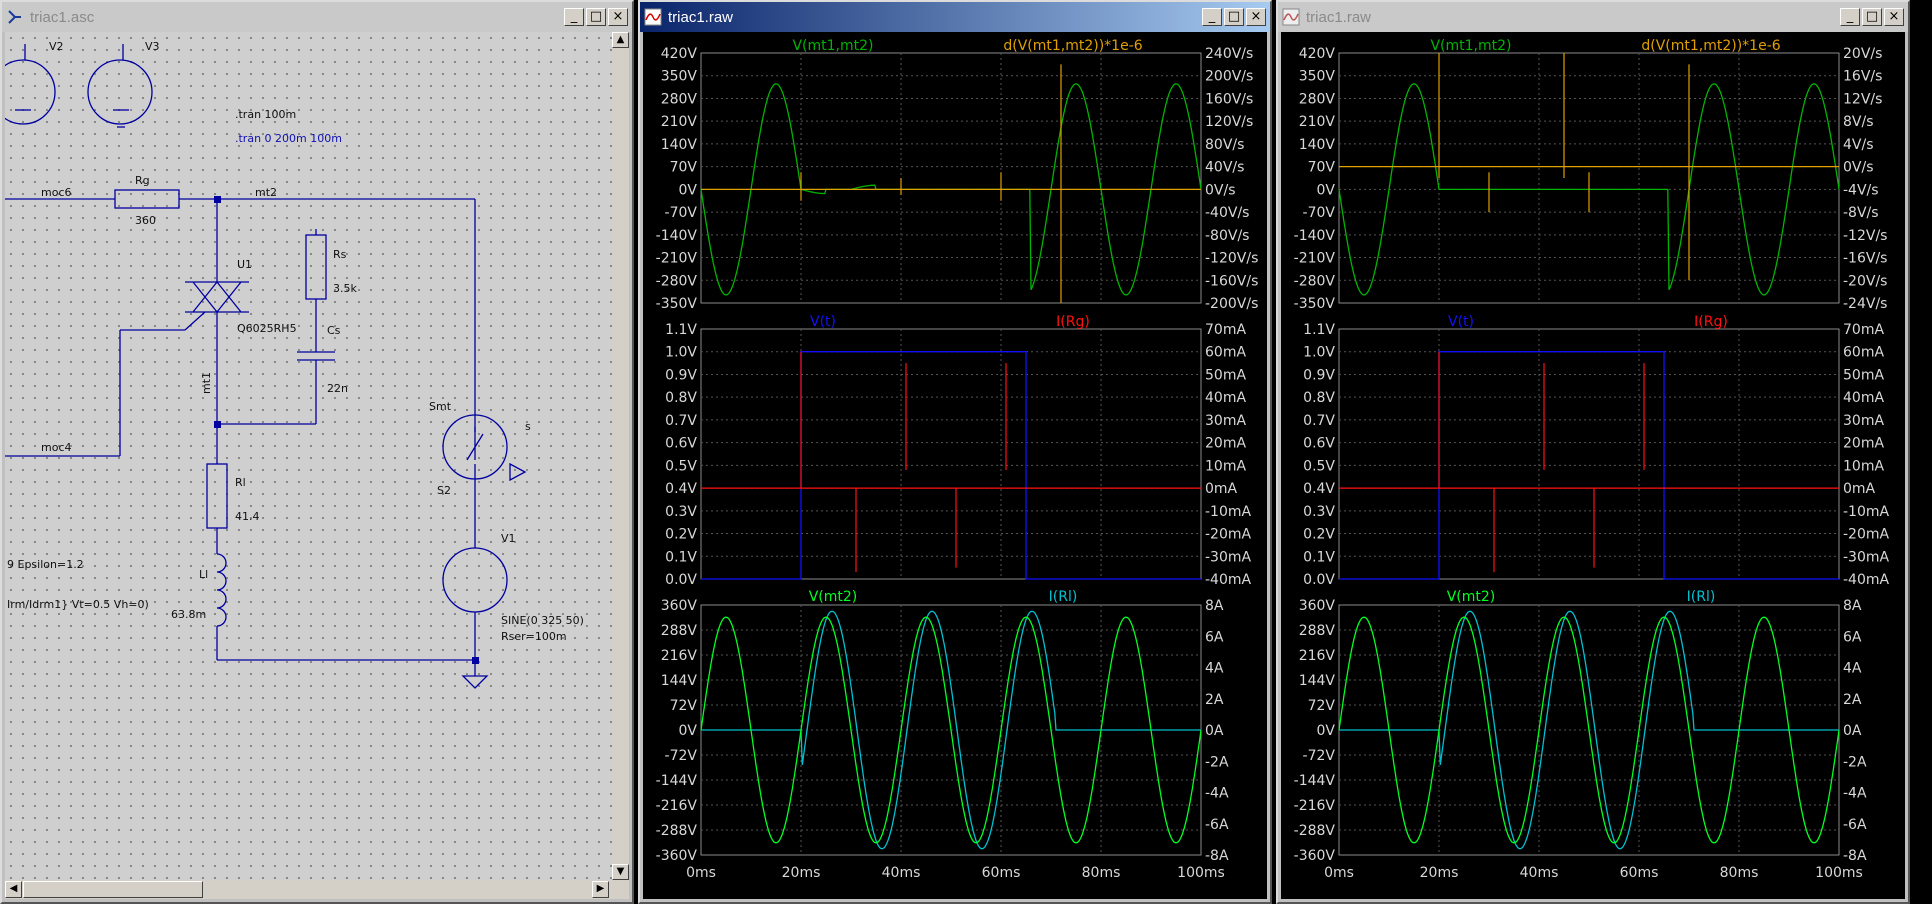 This screenshot has height=904, width=1932. What do you see at coordinates (1315, 236) in the screenshot?
I see `y-tick-label-left: -140V` at bounding box center [1315, 236].